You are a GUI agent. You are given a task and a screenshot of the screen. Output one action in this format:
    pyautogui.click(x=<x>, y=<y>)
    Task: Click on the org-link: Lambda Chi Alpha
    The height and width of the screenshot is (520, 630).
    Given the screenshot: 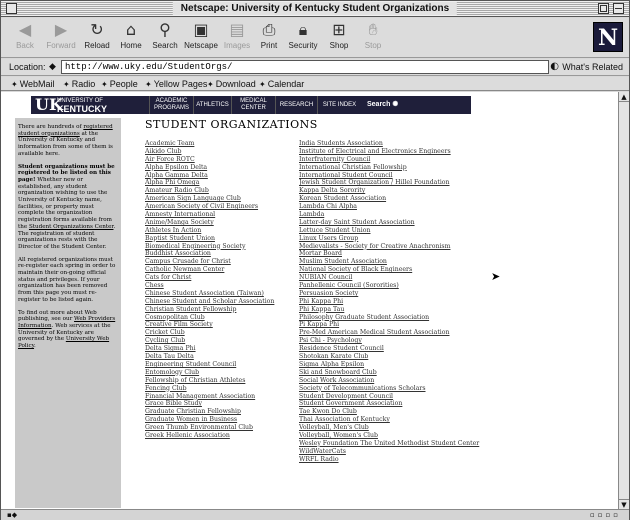 What is the action you would take?
    pyautogui.click(x=404, y=207)
    